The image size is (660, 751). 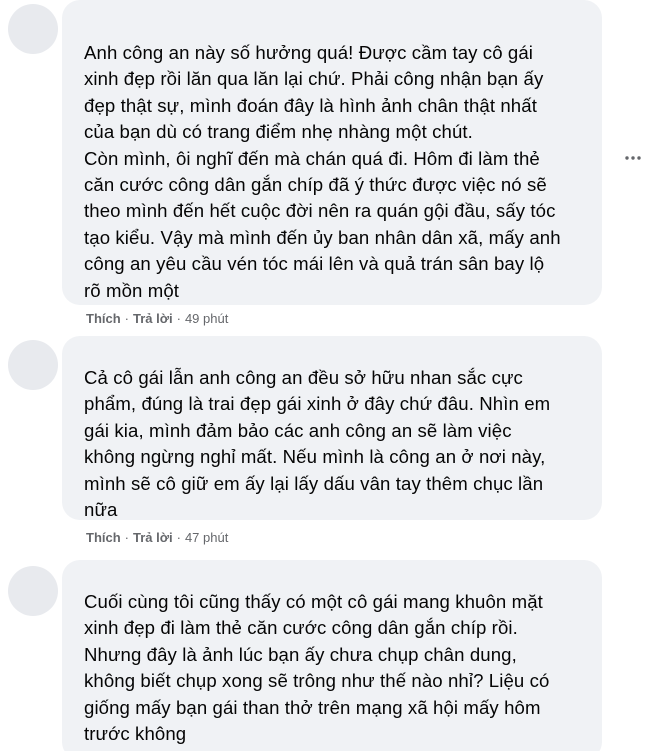 I want to click on more-options-icon, so click(x=633, y=158).